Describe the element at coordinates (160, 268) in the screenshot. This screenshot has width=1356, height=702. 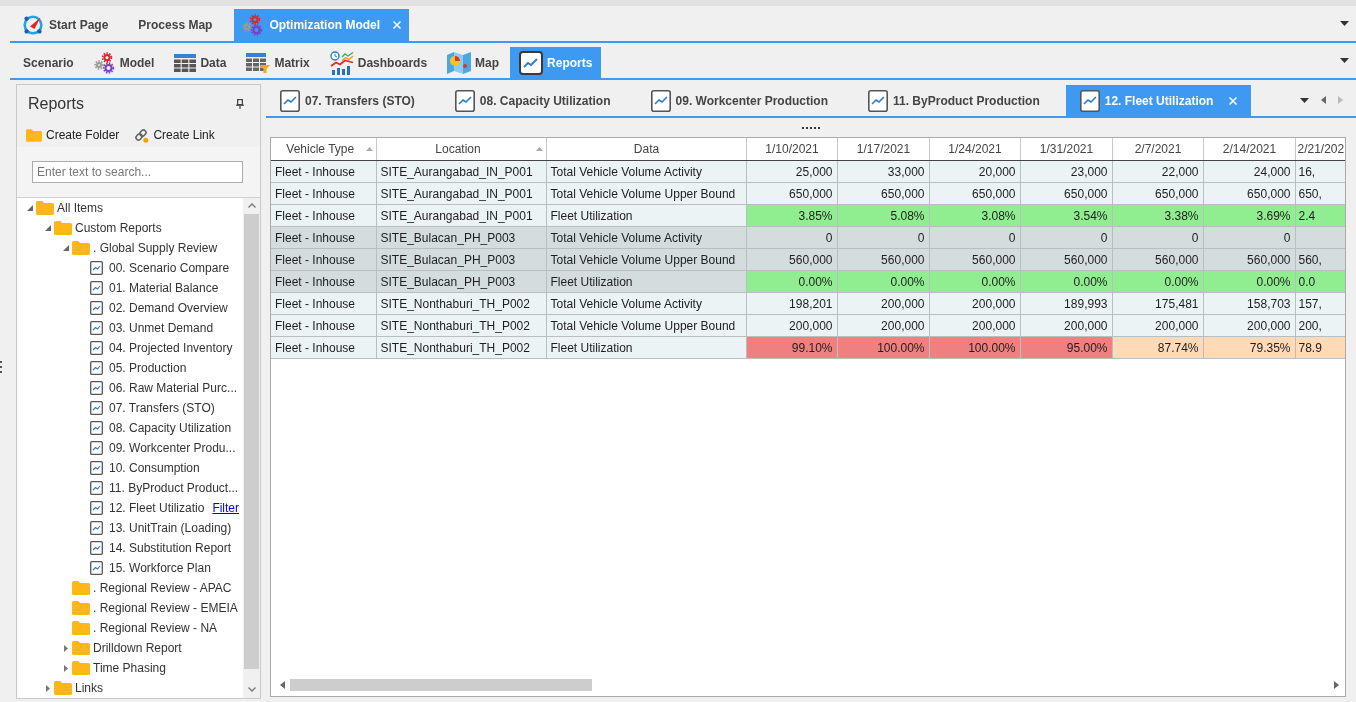
I see `tree-item: 00. Scenario Compare` at that location.